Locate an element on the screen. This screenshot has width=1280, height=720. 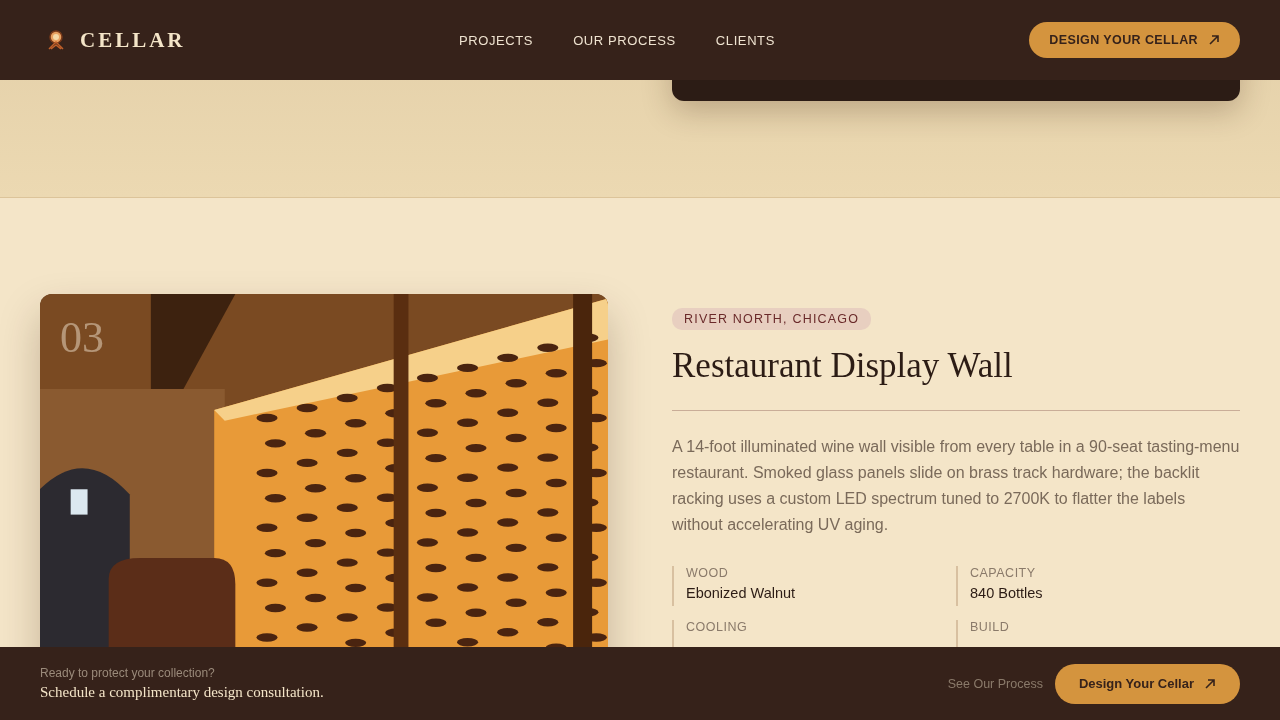
location-tag: RIVER NORTH, CHICAGO is located at coordinates (772, 319).